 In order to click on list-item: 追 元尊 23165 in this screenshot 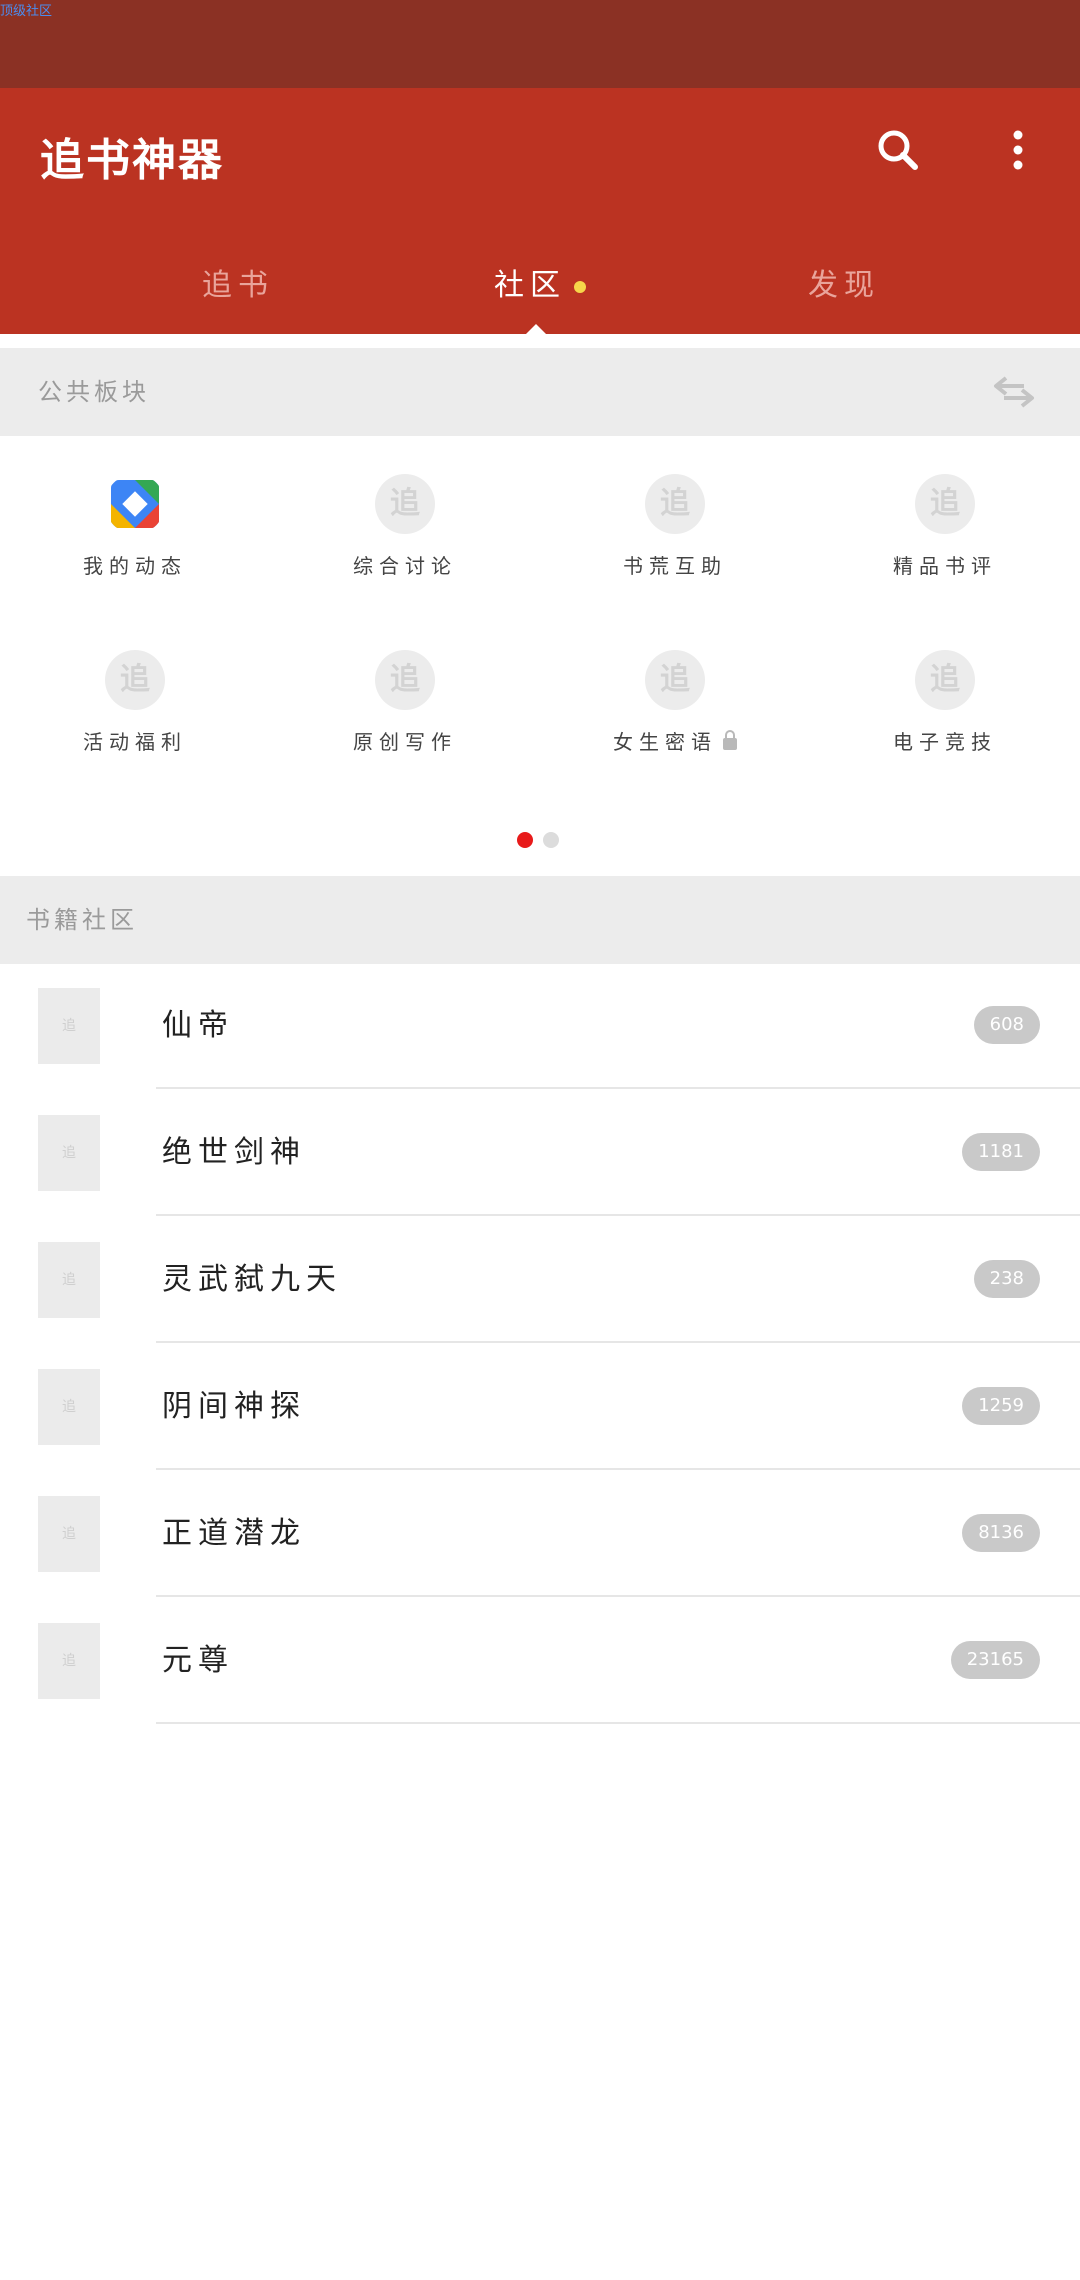, I will do `click(540, 1660)`.